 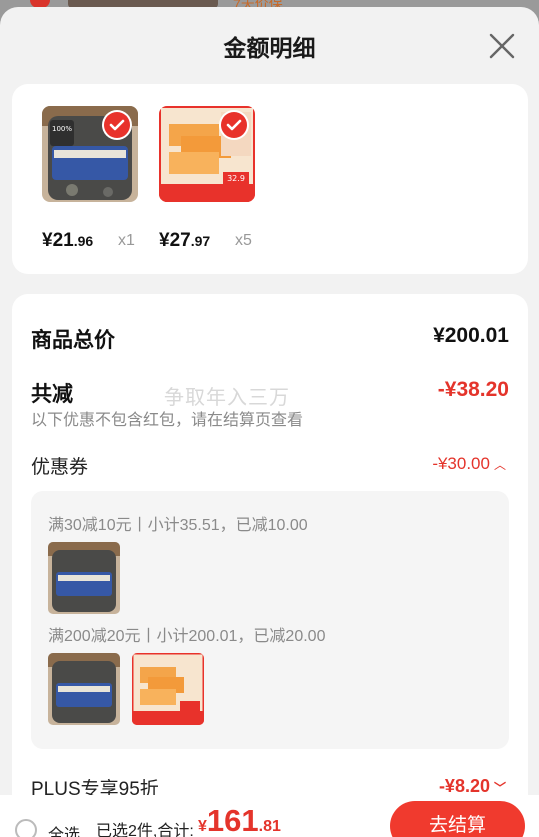 What do you see at coordinates (207, 154) in the screenshot?
I see `product-image-tissue: 32.9` at bounding box center [207, 154].